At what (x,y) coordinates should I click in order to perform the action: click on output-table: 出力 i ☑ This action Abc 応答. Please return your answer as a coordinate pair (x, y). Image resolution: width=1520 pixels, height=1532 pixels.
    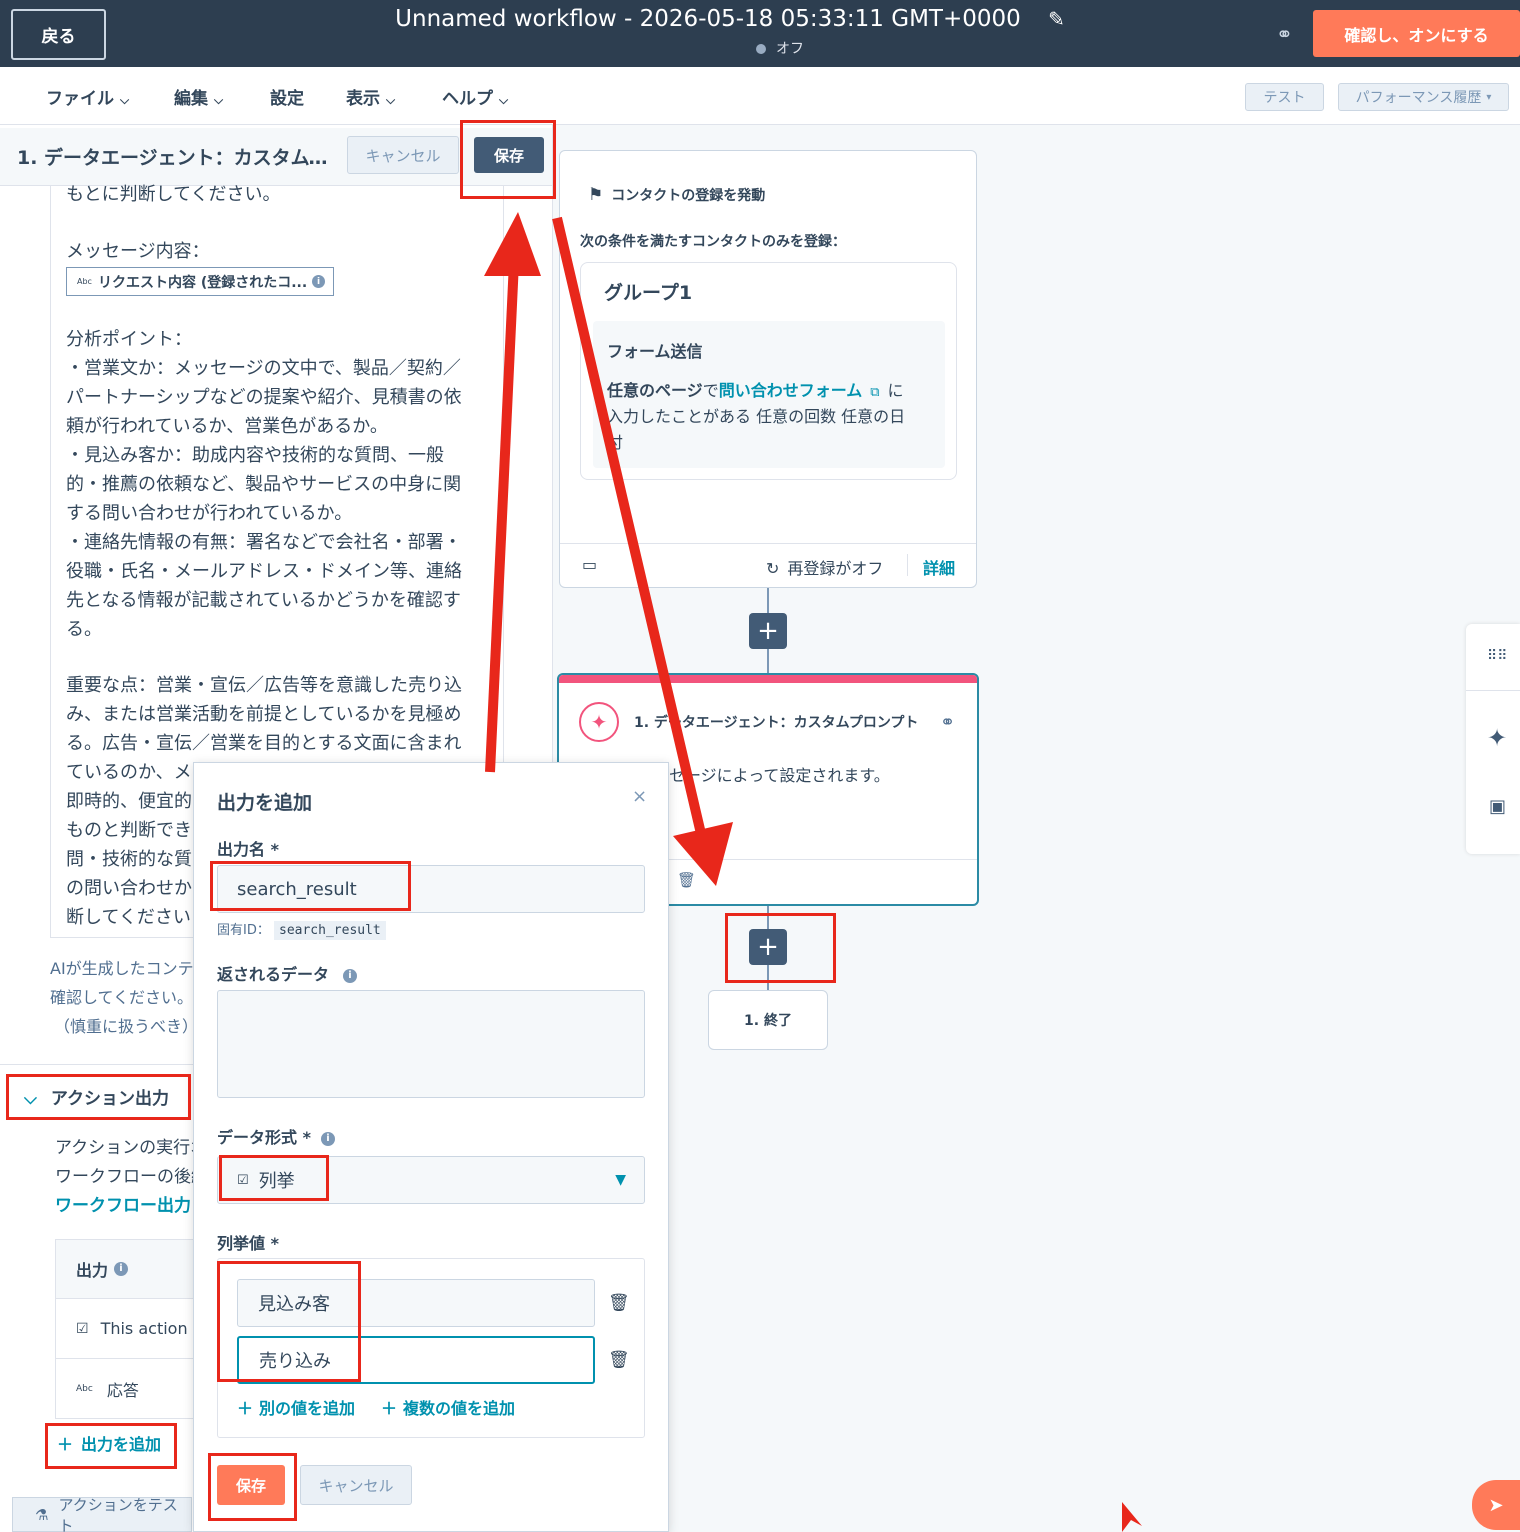
    Looking at the image, I should click on (125, 1329).